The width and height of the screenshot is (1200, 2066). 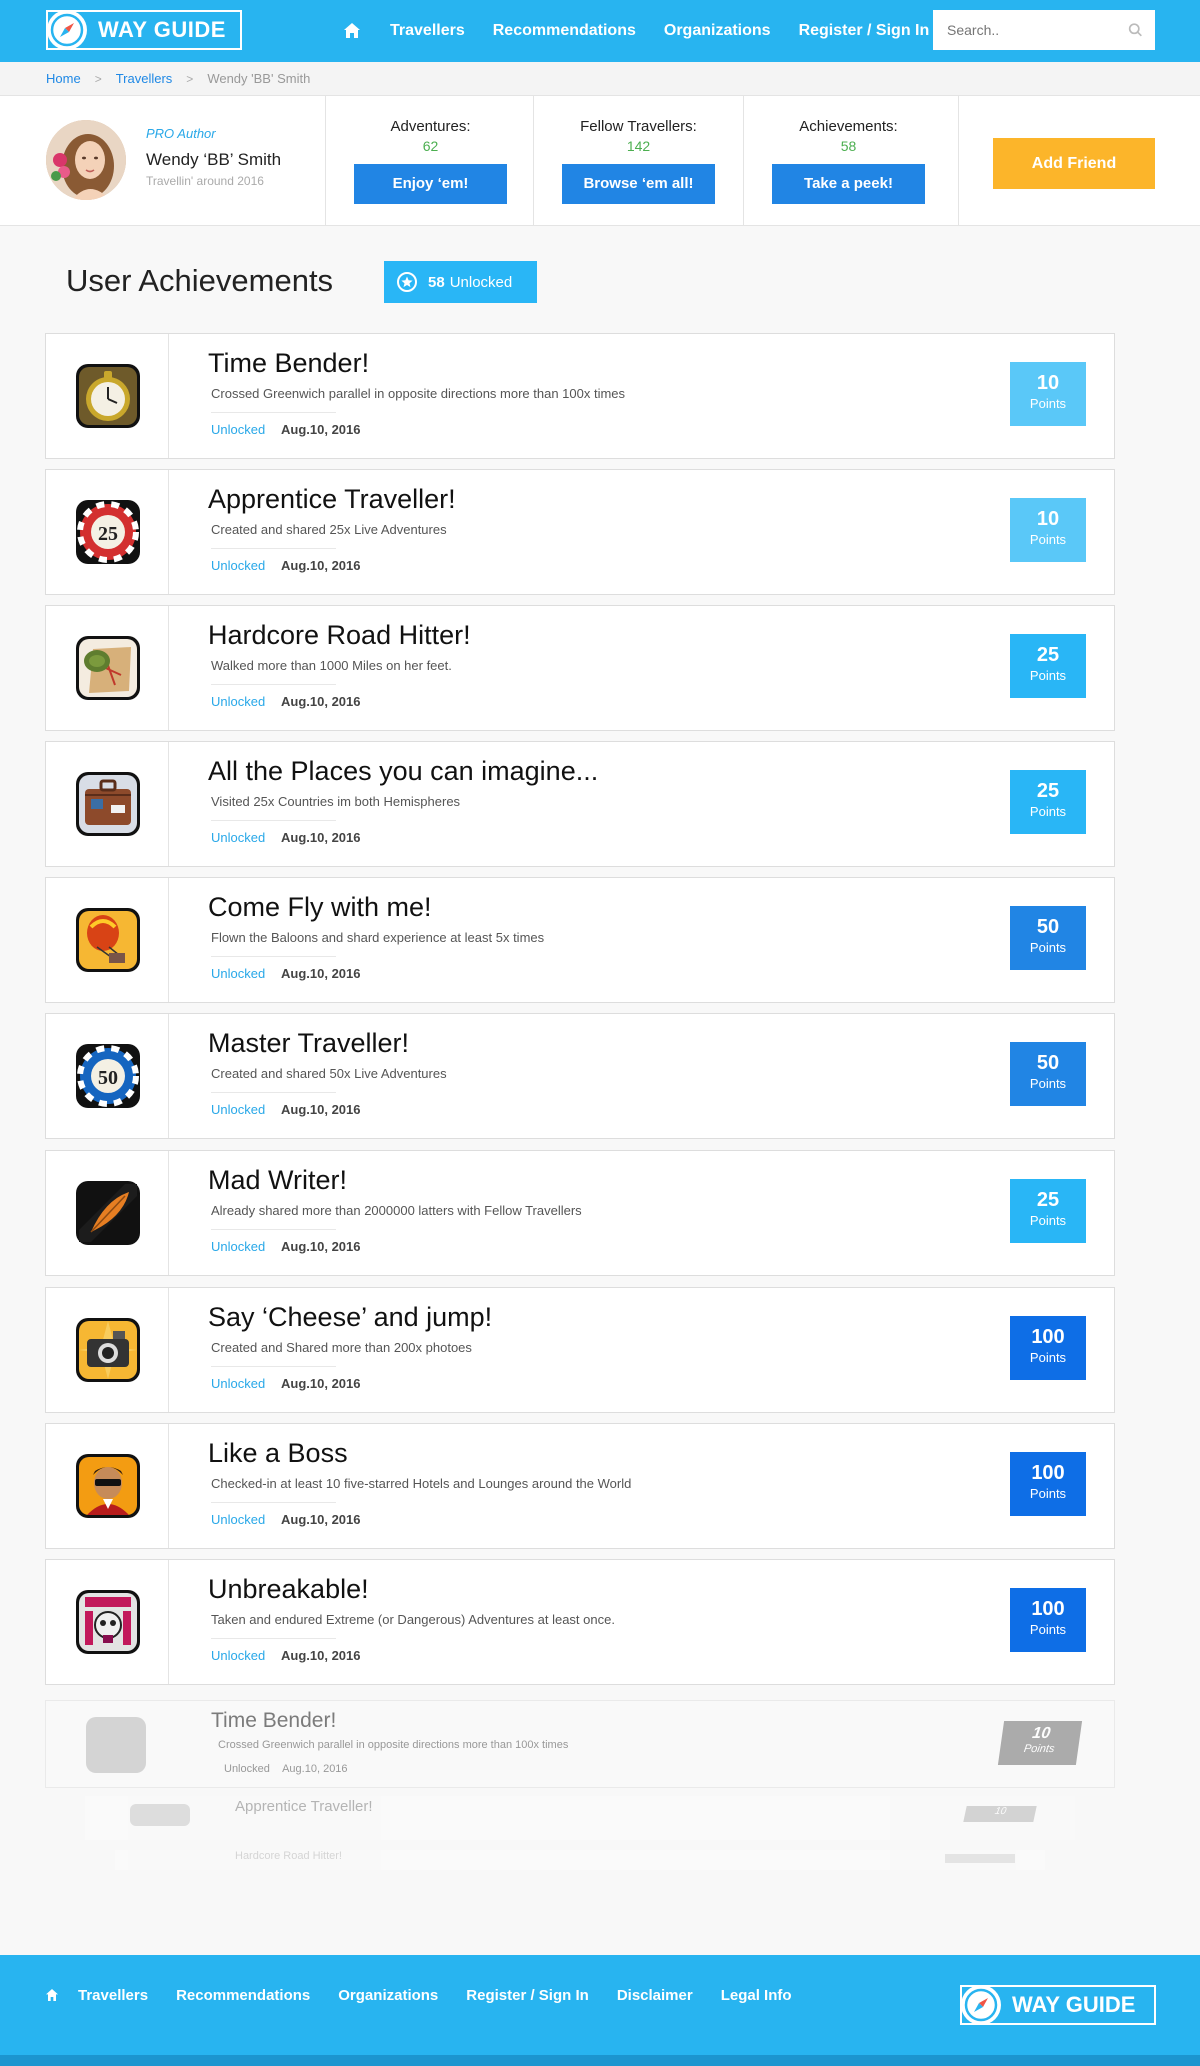 I want to click on take-a-peek-button: Take a peek!, so click(x=848, y=184).